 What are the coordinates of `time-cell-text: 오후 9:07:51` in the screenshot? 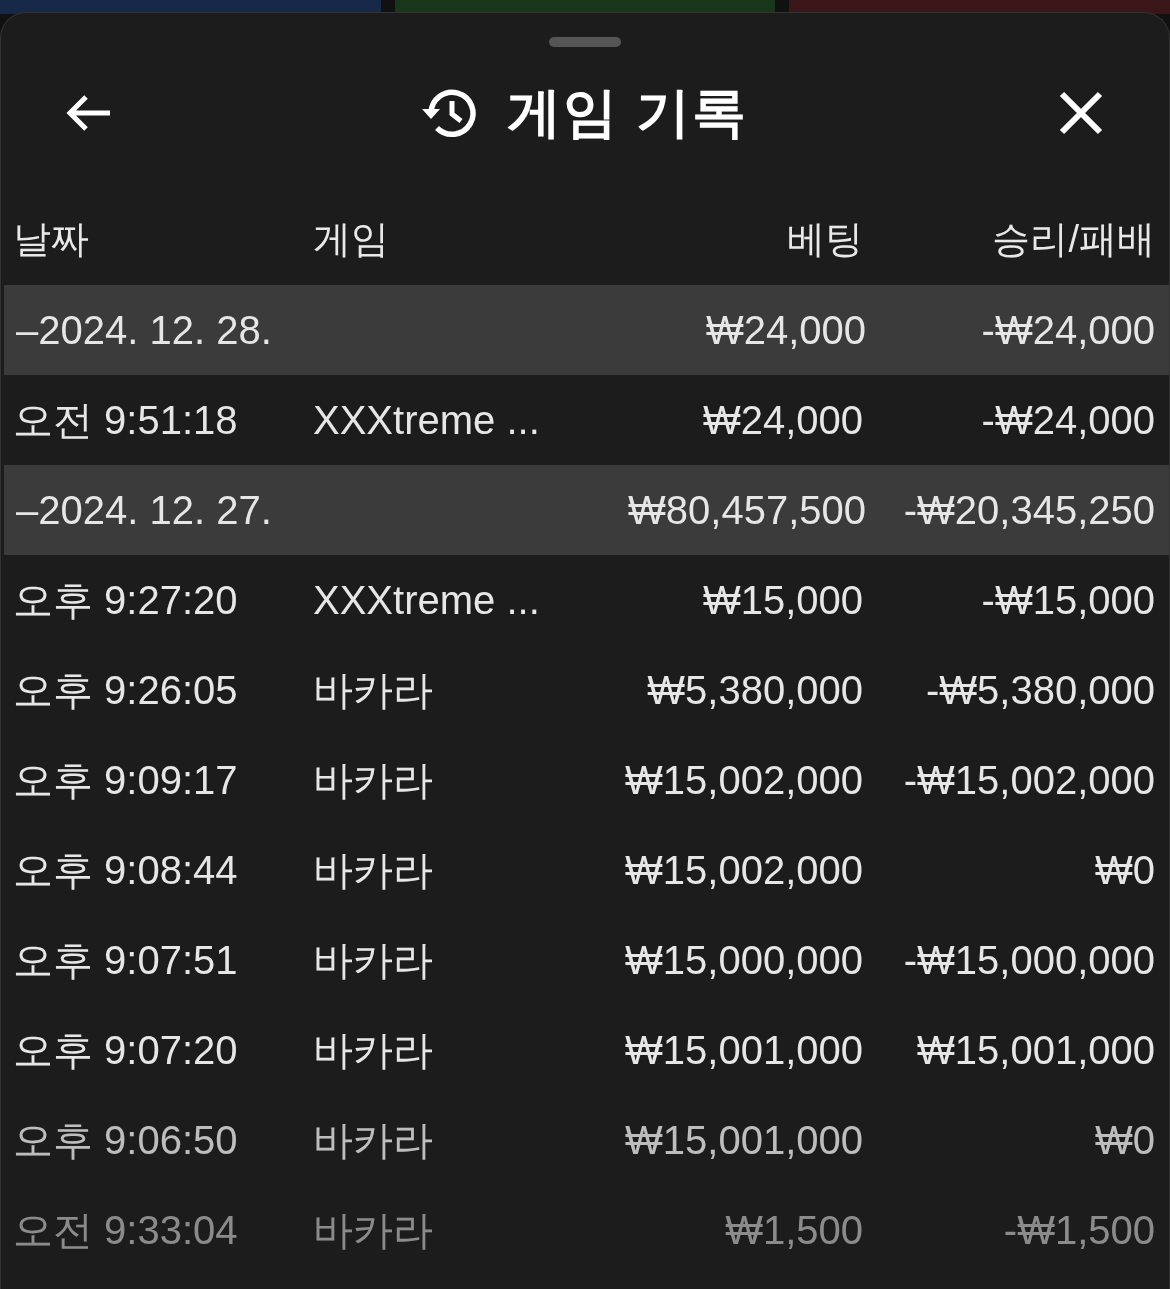 It's located at (126, 960).